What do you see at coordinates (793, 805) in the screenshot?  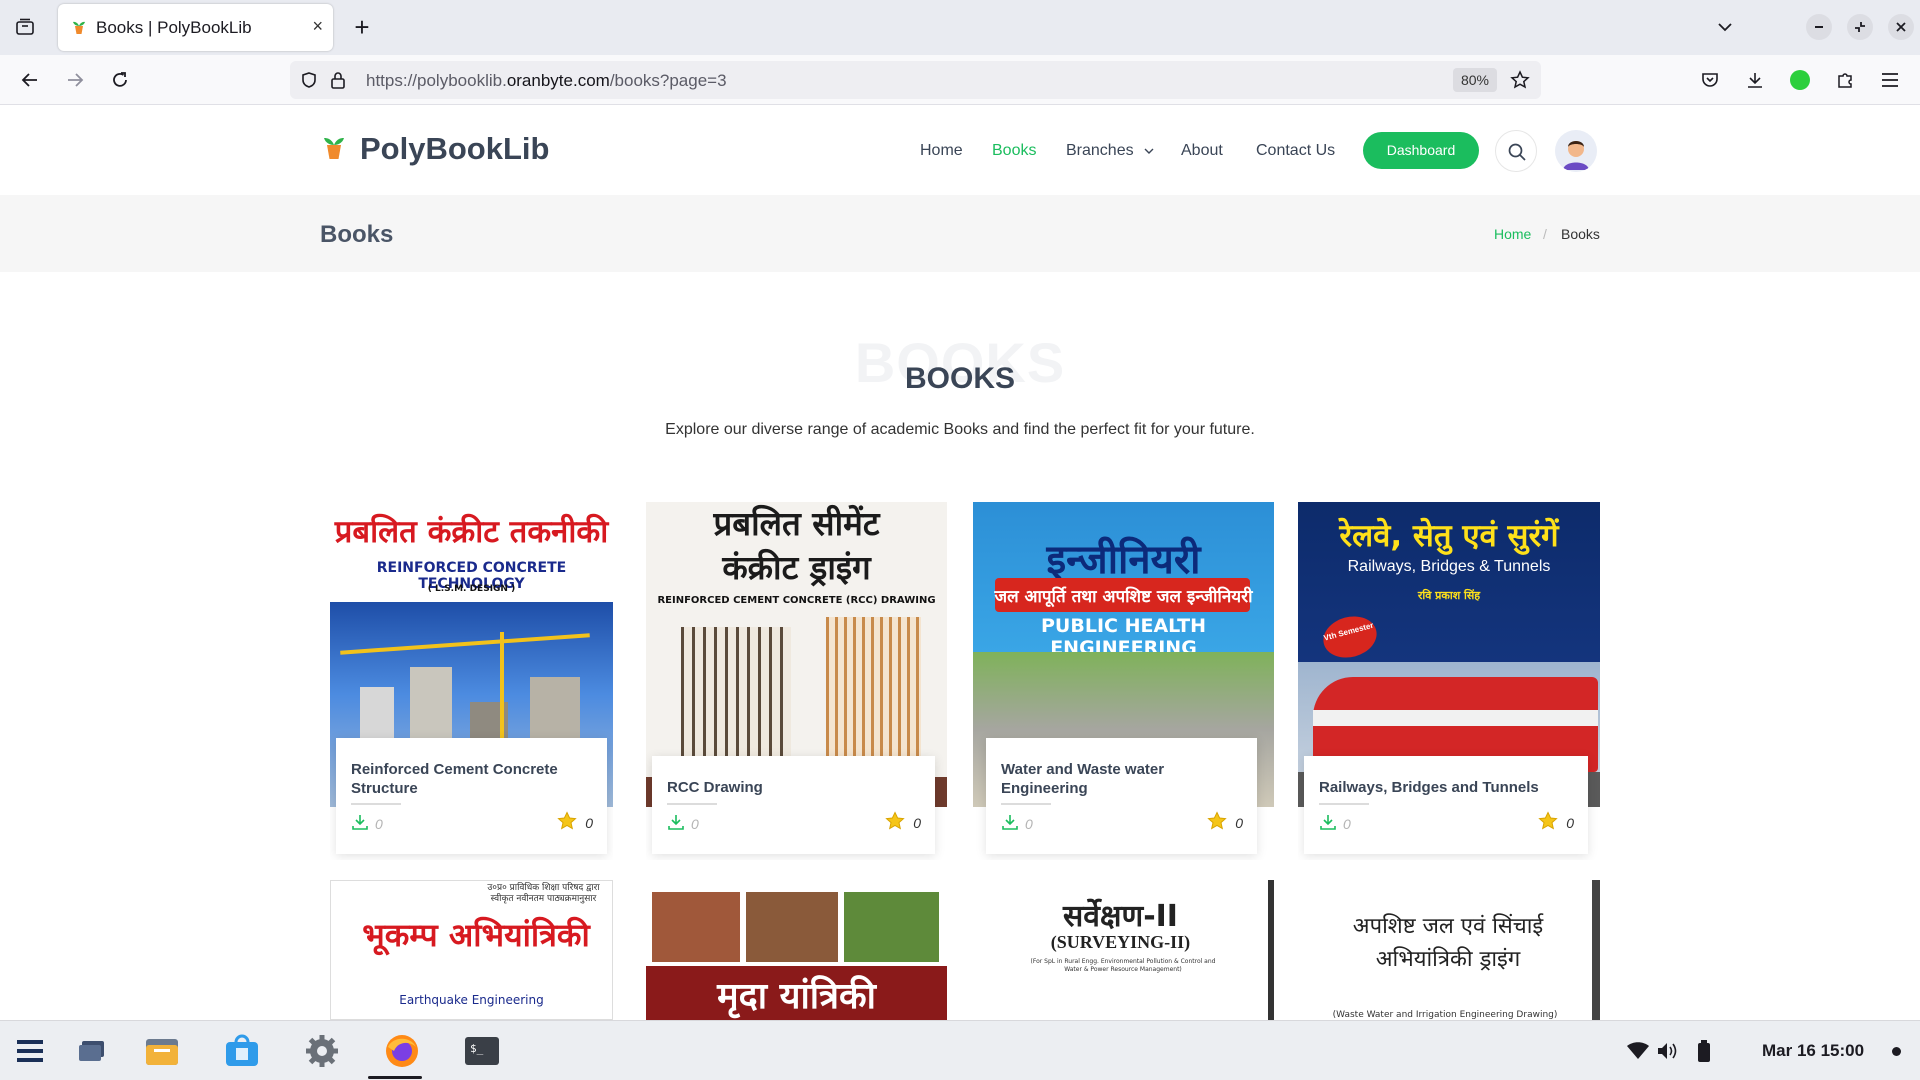 I see `book-info-box: RCC Drawing 0 0` at bounding box center [793, 805].